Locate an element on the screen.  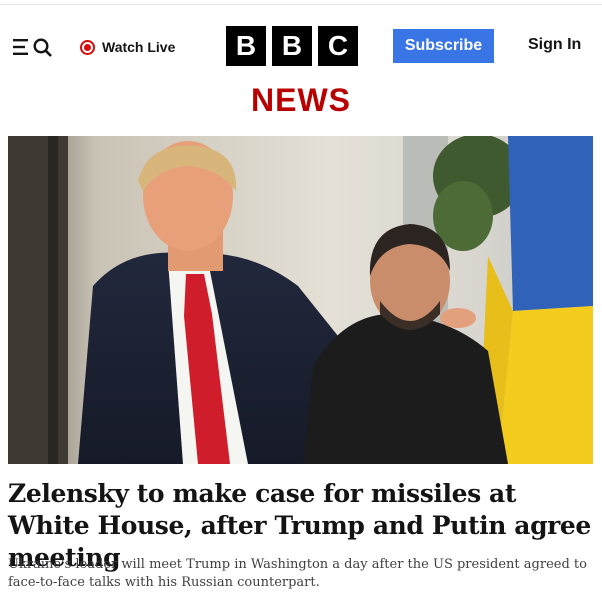
site-header: Watch Live B B C Subscribe Sign In is located at coordinates (301, 45).